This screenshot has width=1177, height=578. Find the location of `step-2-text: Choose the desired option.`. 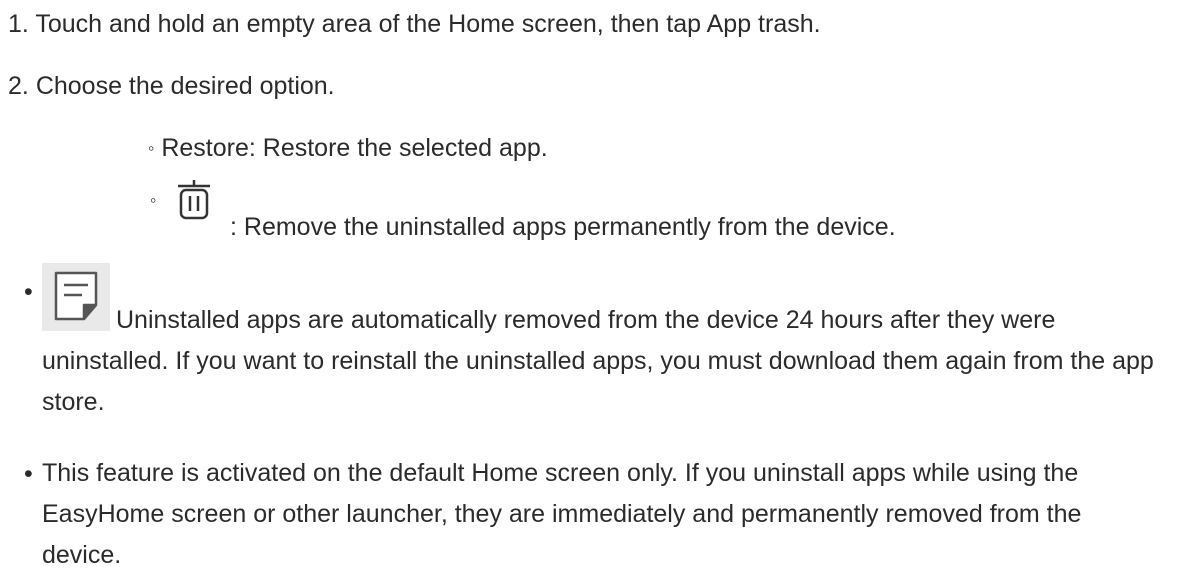

step-2-text: Choose the desired option. is located at coordinates (185, 86).